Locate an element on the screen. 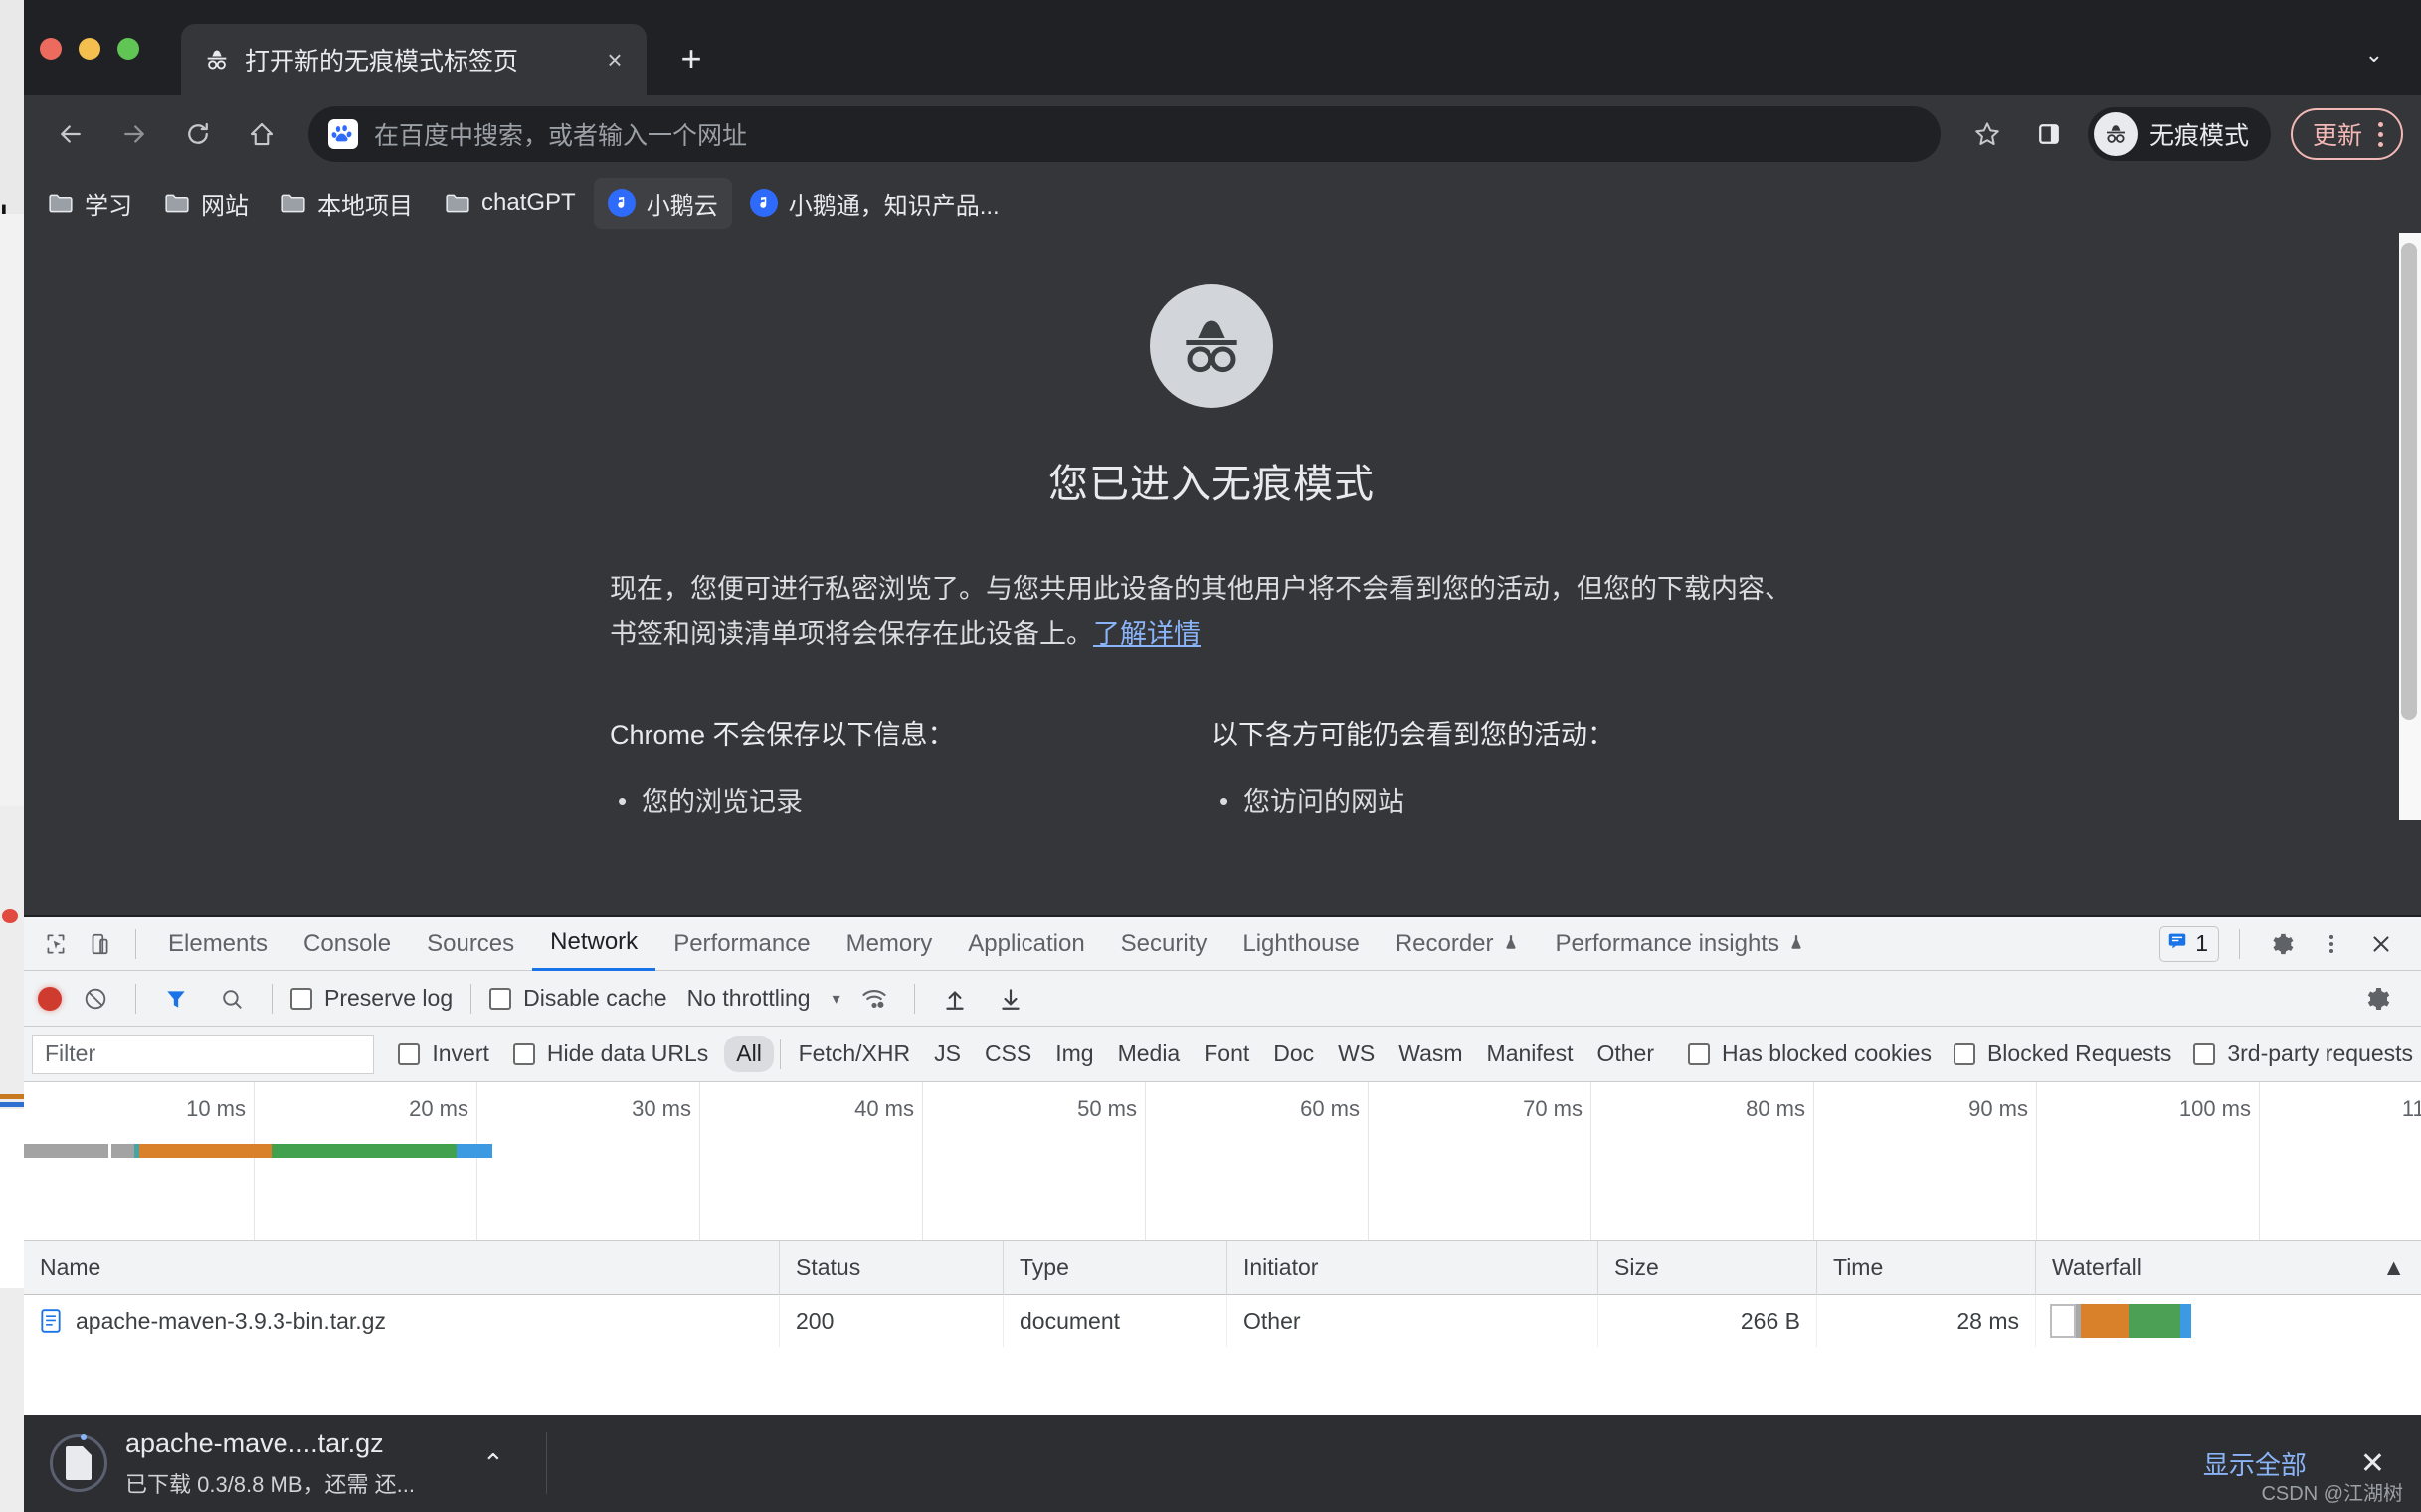 The image size is (2421, 1512). maximize-window-button is located at coordinates (128, 49).